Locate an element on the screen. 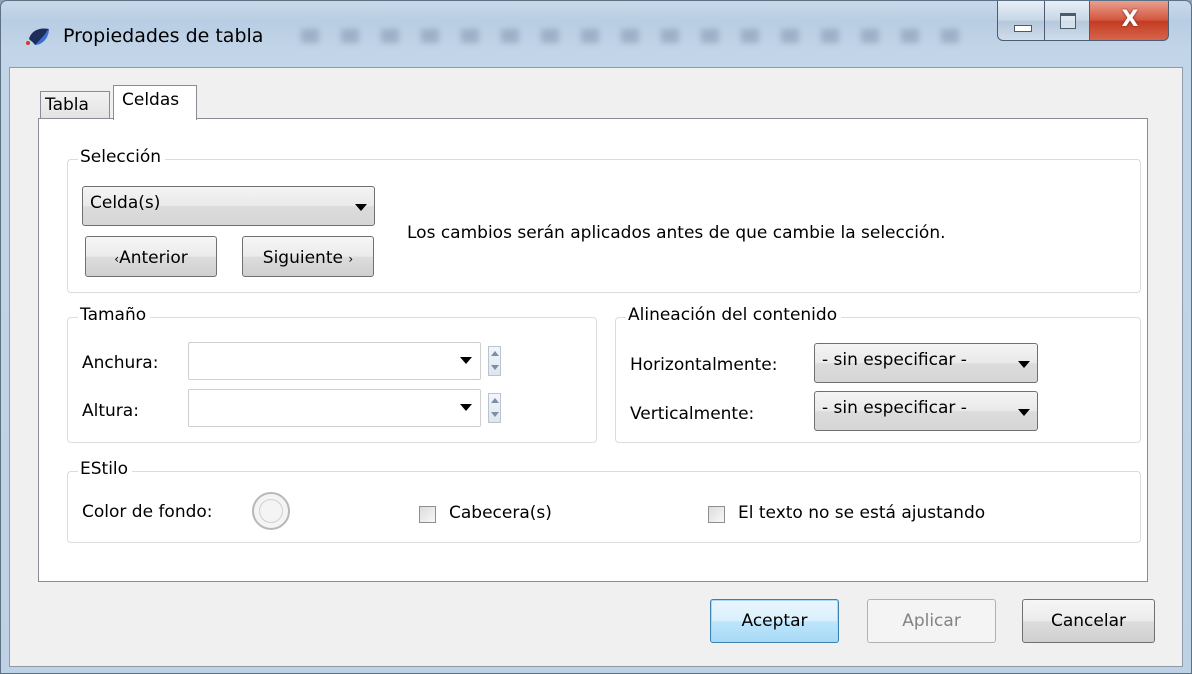  header-checkbox-label: Cabecera(s) is located at coordinates (500, 513).